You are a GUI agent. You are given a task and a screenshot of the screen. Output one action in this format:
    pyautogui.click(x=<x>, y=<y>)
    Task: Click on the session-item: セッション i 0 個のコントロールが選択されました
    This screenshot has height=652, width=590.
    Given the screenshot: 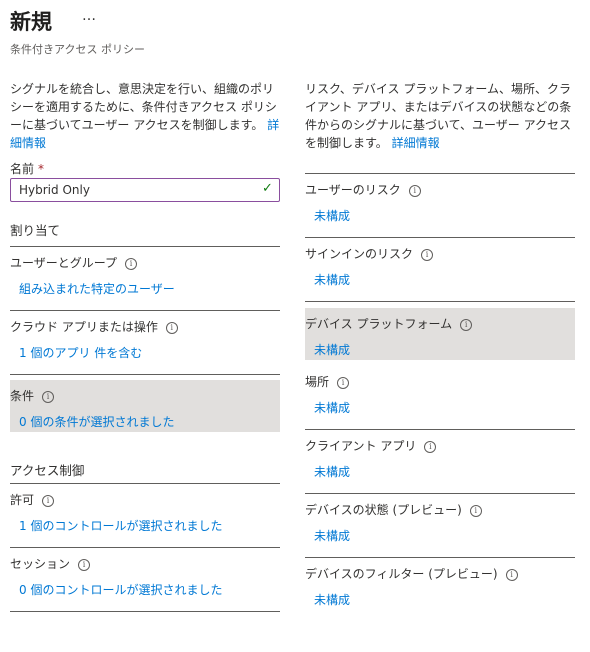 What is the action you would take?
    pyautogui.click(x=145, y=574)
    